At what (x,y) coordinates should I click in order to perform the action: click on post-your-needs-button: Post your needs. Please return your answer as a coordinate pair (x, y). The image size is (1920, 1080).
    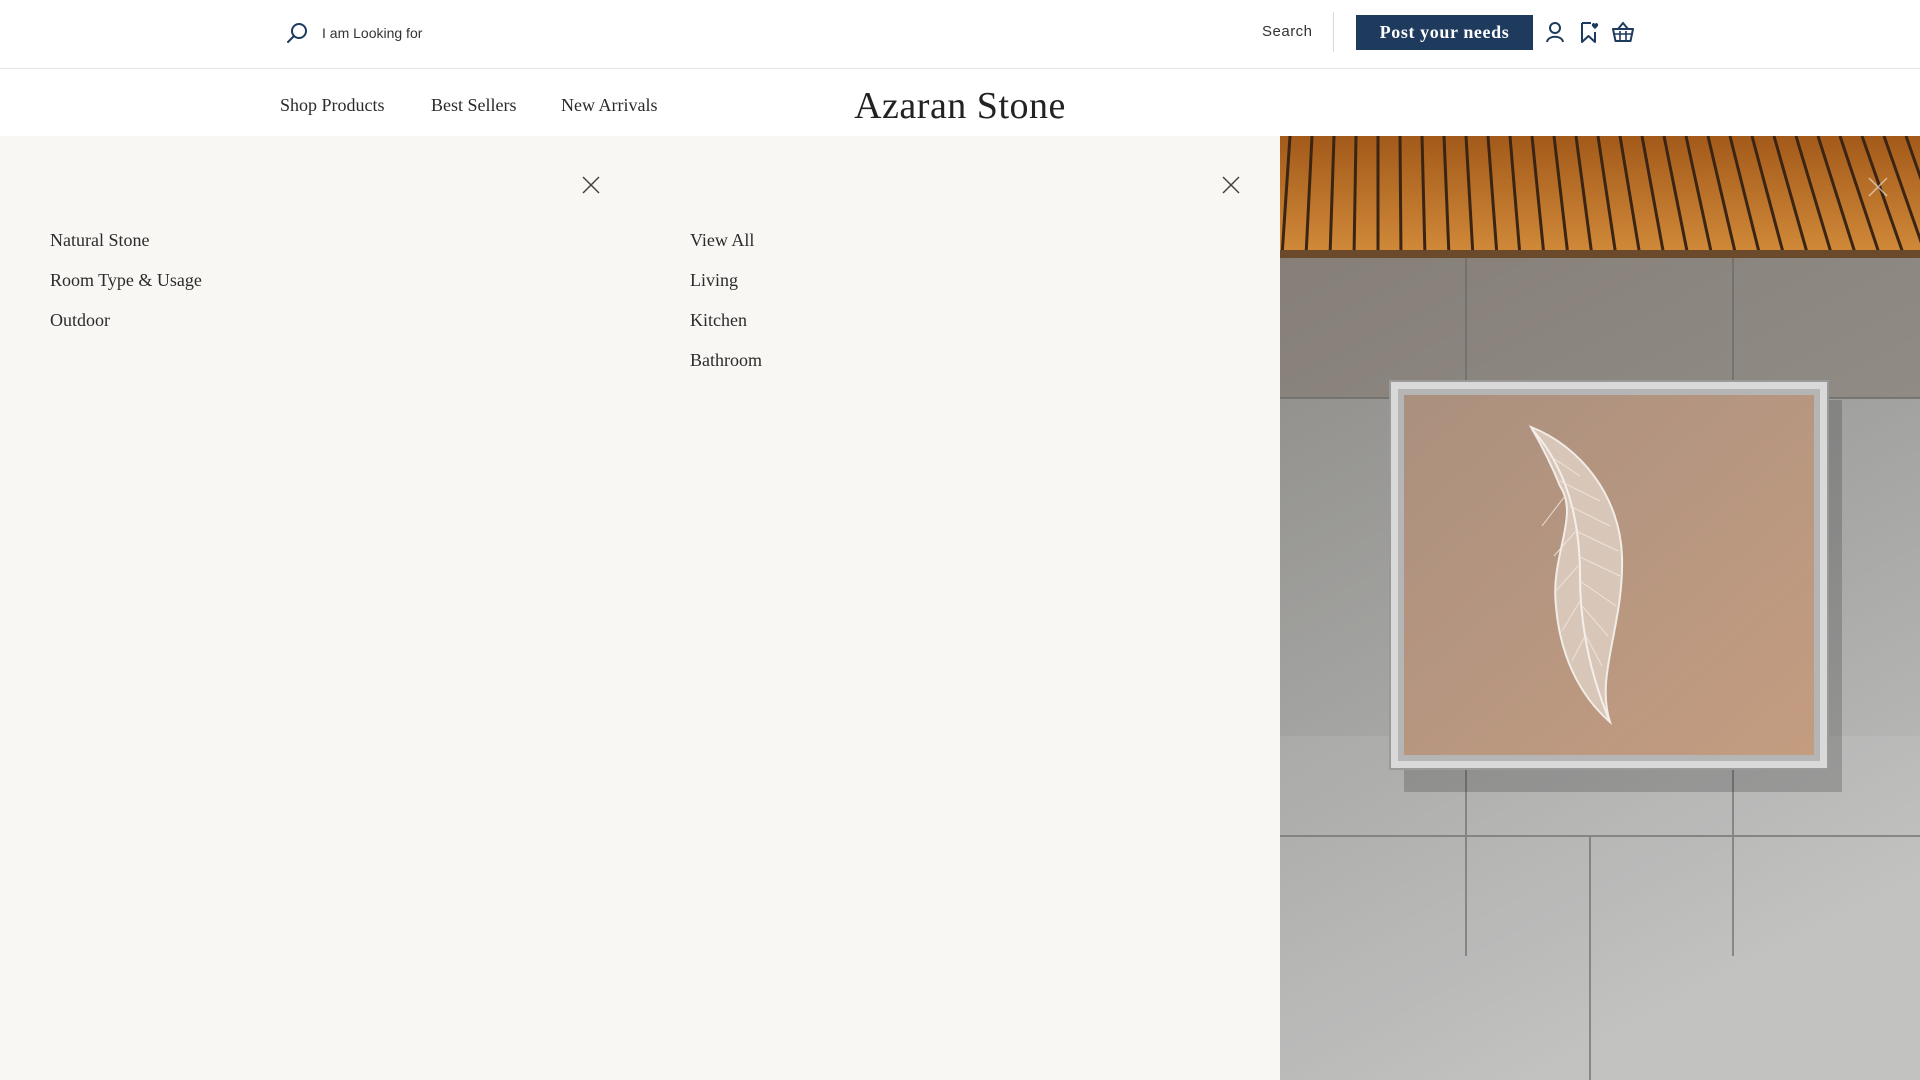
    Looking at the image, I should click on (1444, 32).